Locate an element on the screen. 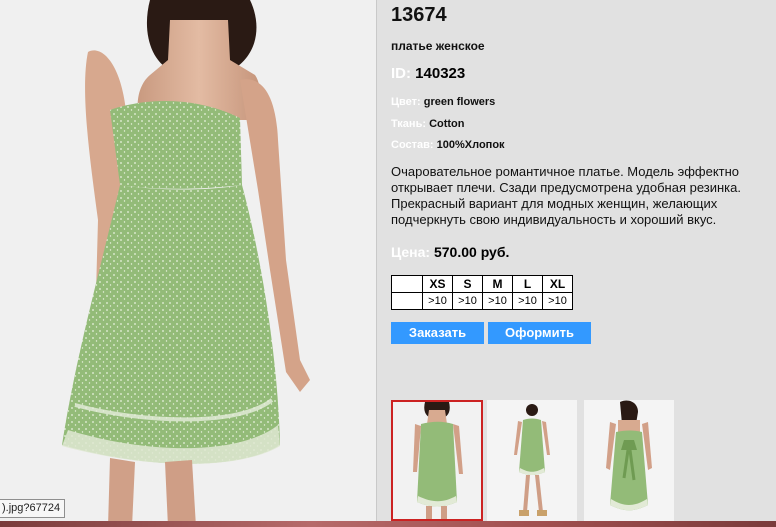  price-value: 570.00 руб. is located at coordinates (471, 252).